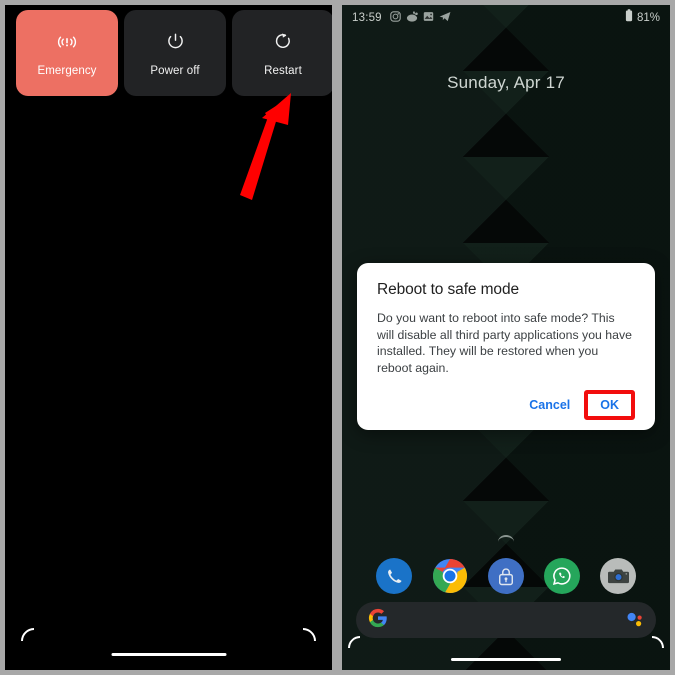 The height and width of the screenshot is (675, 675). Describe the element at coordinates (67, 42) in the screenshot. I see `emergency-broadcast-icon` at that location.